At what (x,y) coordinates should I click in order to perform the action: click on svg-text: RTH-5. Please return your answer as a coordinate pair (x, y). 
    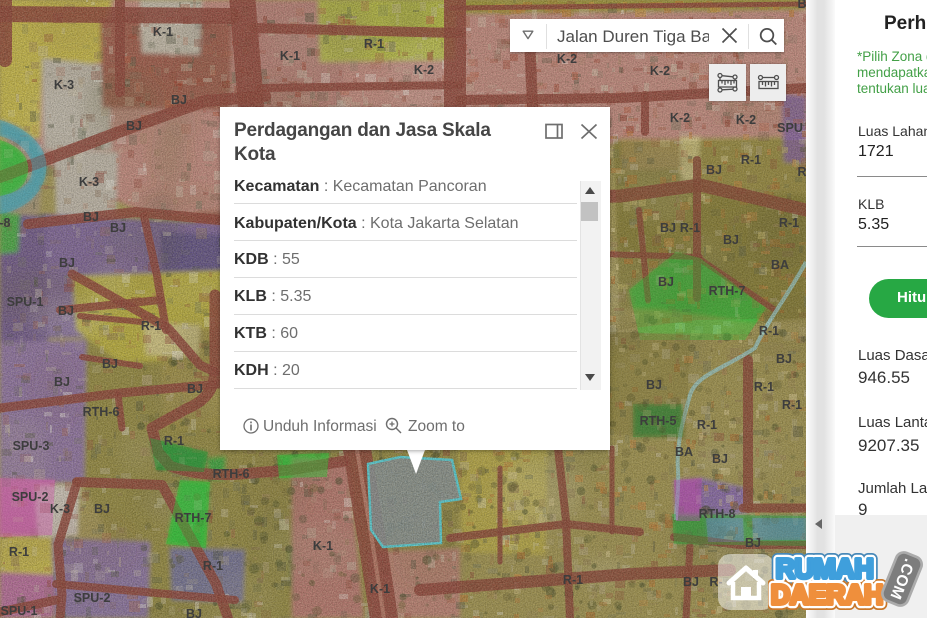
    Looking at the image, I should click on (658, 421).